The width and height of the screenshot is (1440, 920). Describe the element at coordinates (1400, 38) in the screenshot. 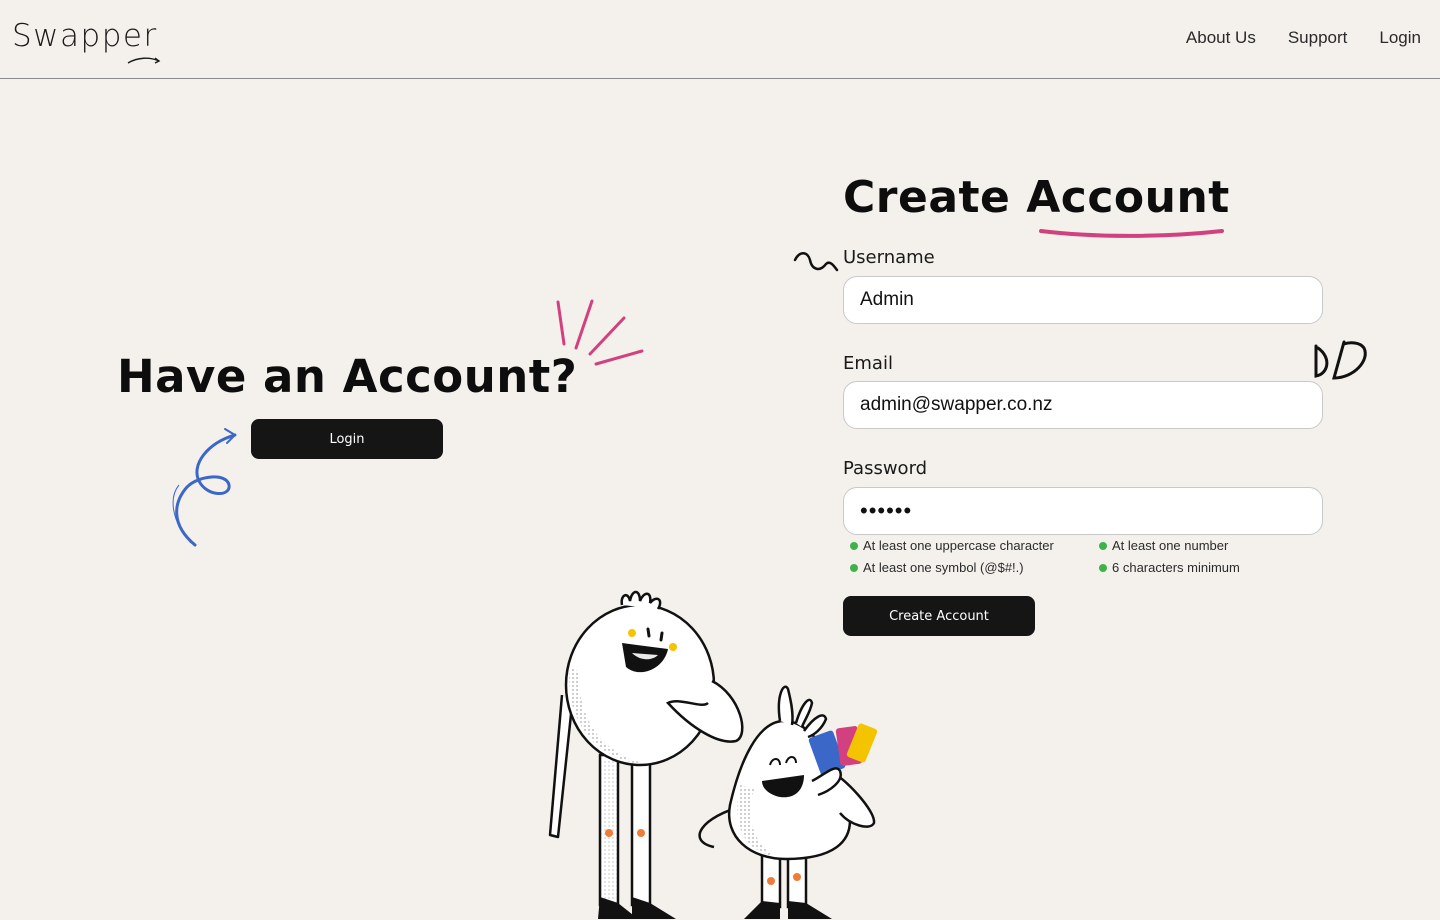

I see `nav-login: Login` at that location.